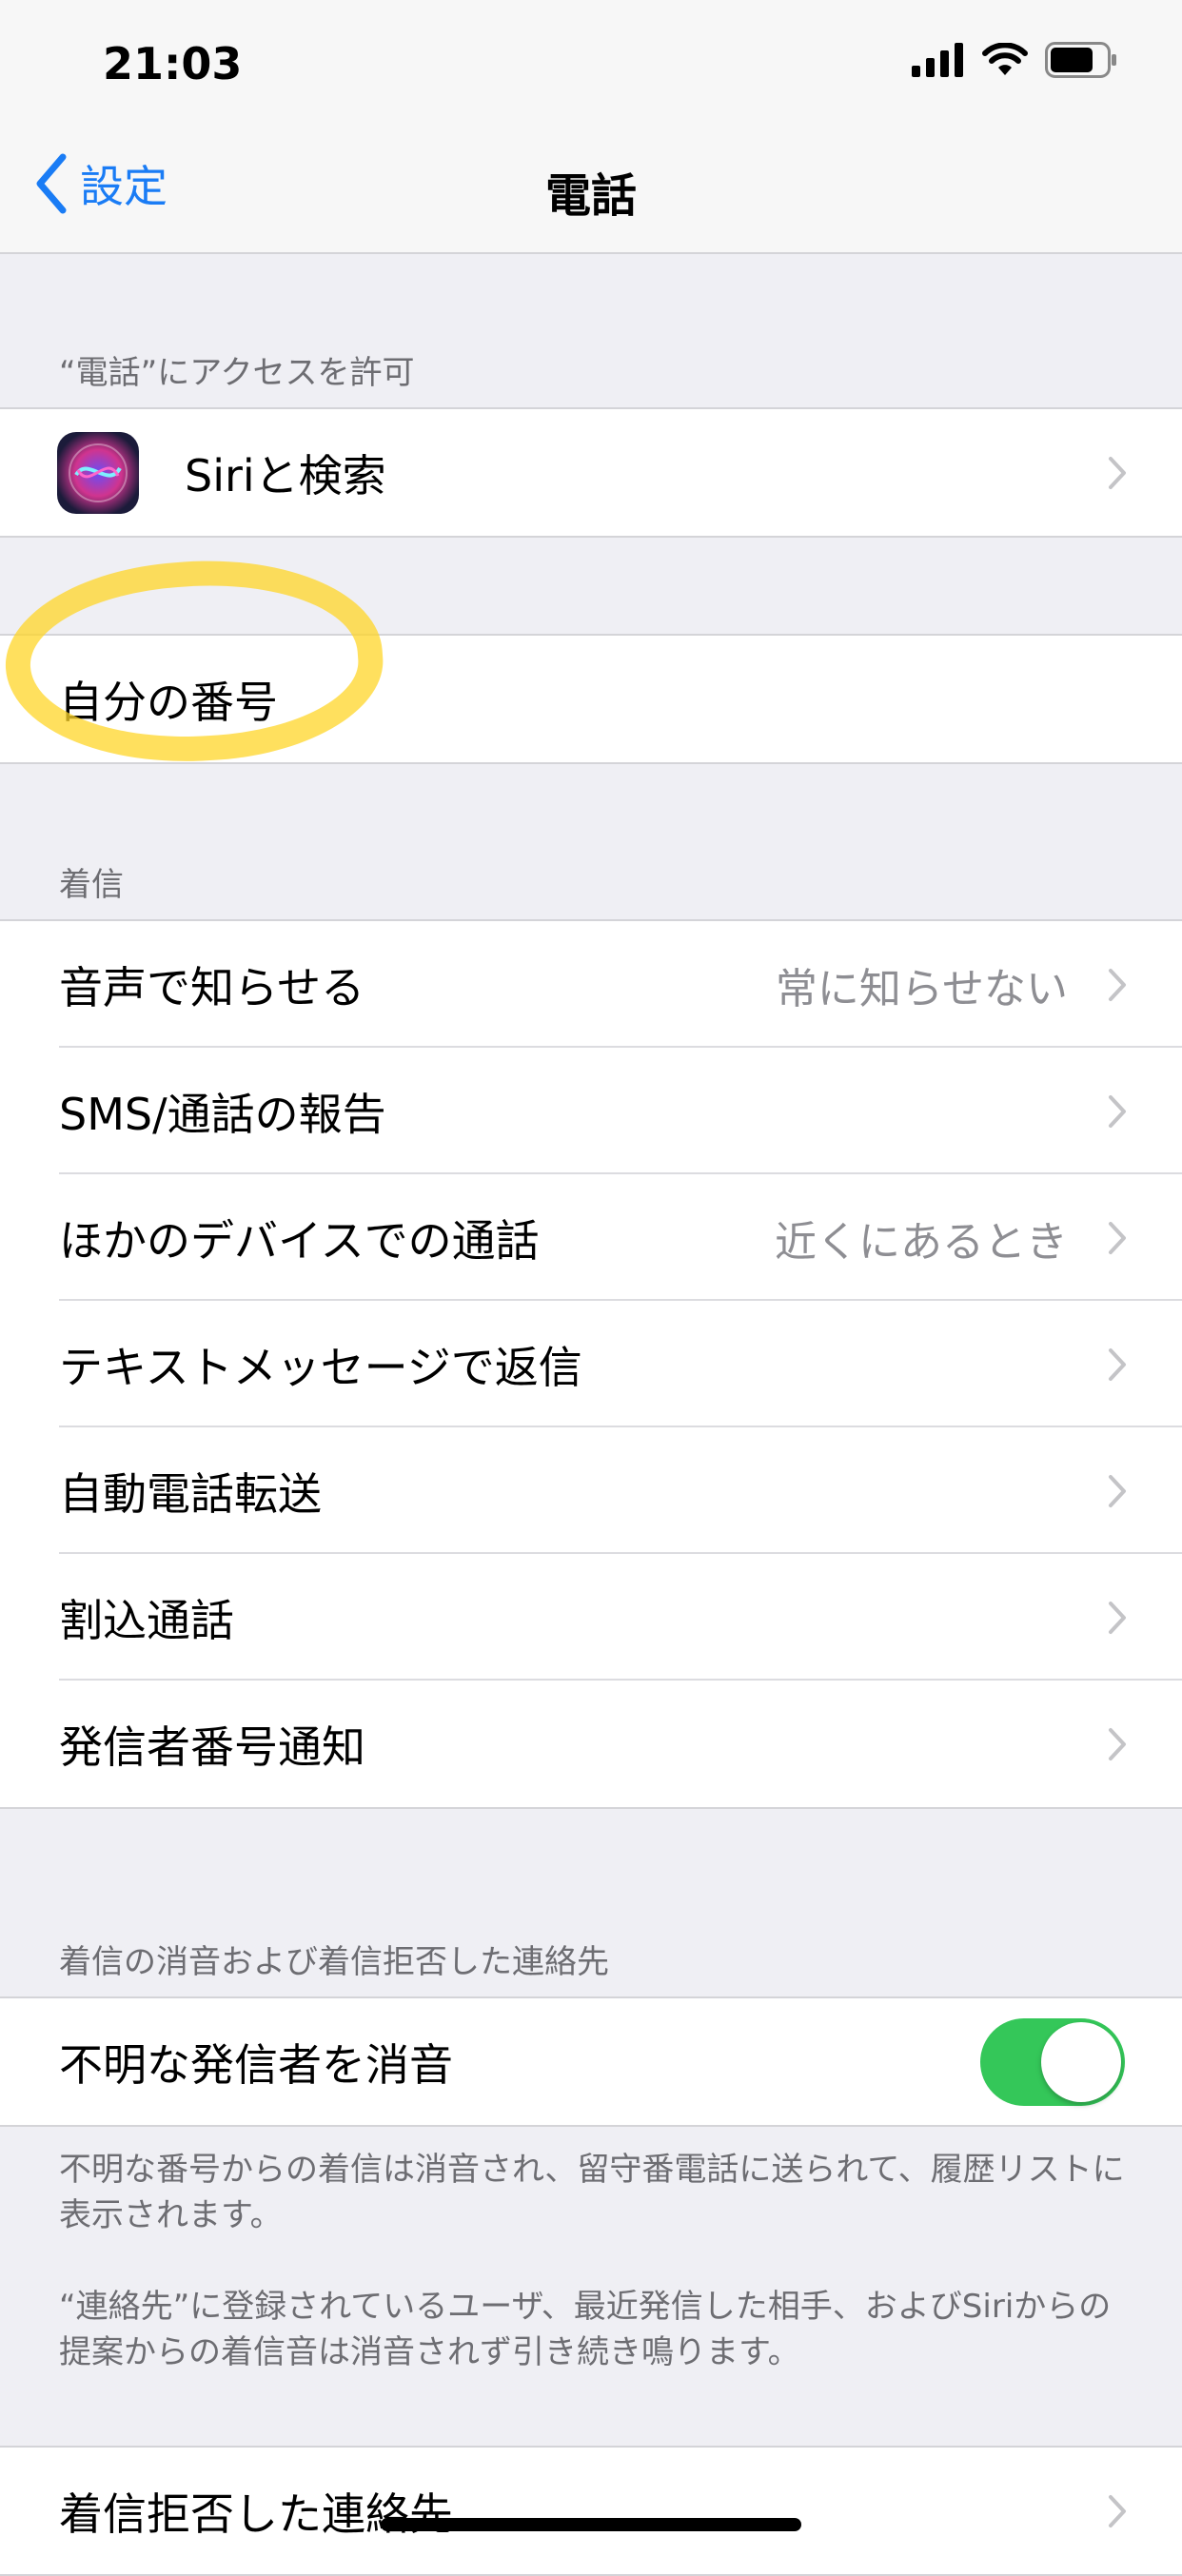 The image size is (1182, 2576). What do you see at coordinates (190, 1493) in the screenshot?
I see `call-forwarding-label: 自動電話転送` at bounding box center [190, 1493].